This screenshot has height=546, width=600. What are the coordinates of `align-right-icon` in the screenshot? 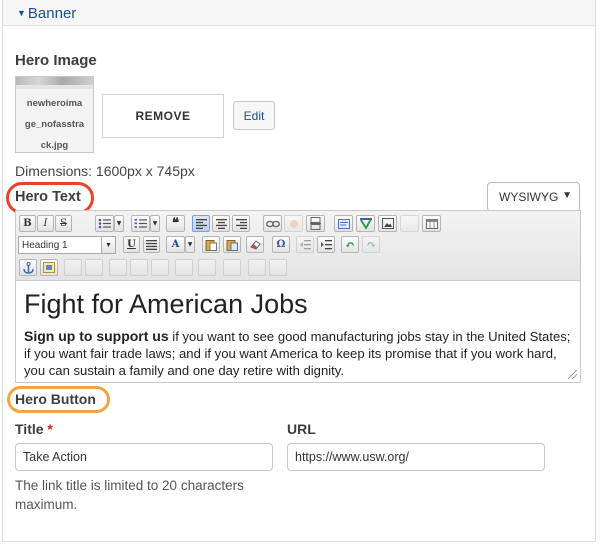 It's located at (241, 223).